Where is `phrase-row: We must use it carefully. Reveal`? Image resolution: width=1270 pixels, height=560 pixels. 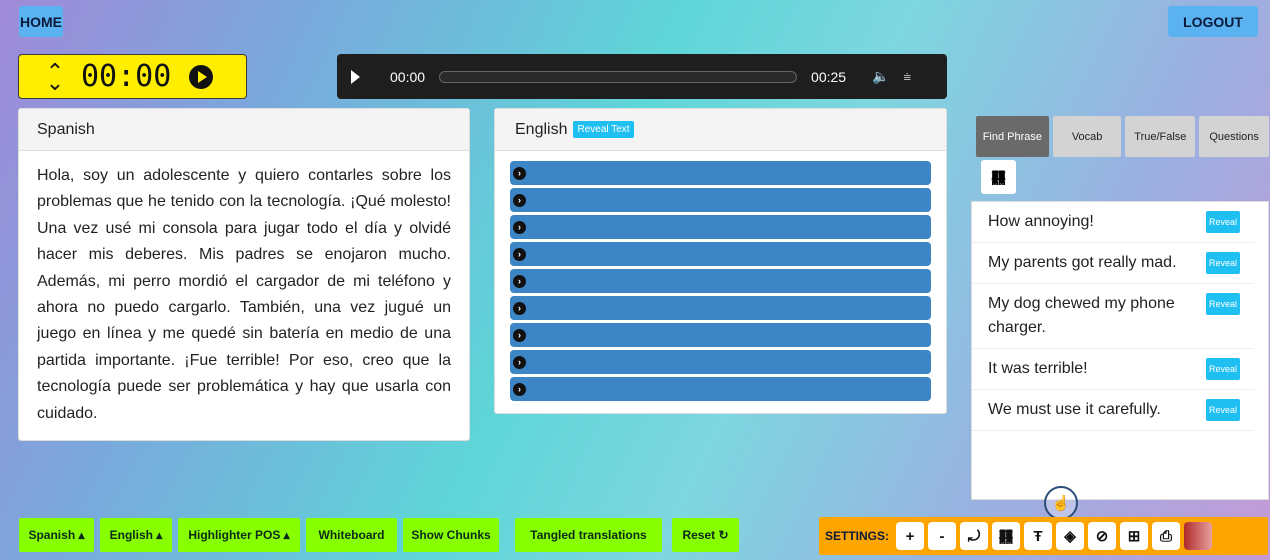
phrase-row: We must use it carefully. Reveal is located at coordinates (1113, 410).